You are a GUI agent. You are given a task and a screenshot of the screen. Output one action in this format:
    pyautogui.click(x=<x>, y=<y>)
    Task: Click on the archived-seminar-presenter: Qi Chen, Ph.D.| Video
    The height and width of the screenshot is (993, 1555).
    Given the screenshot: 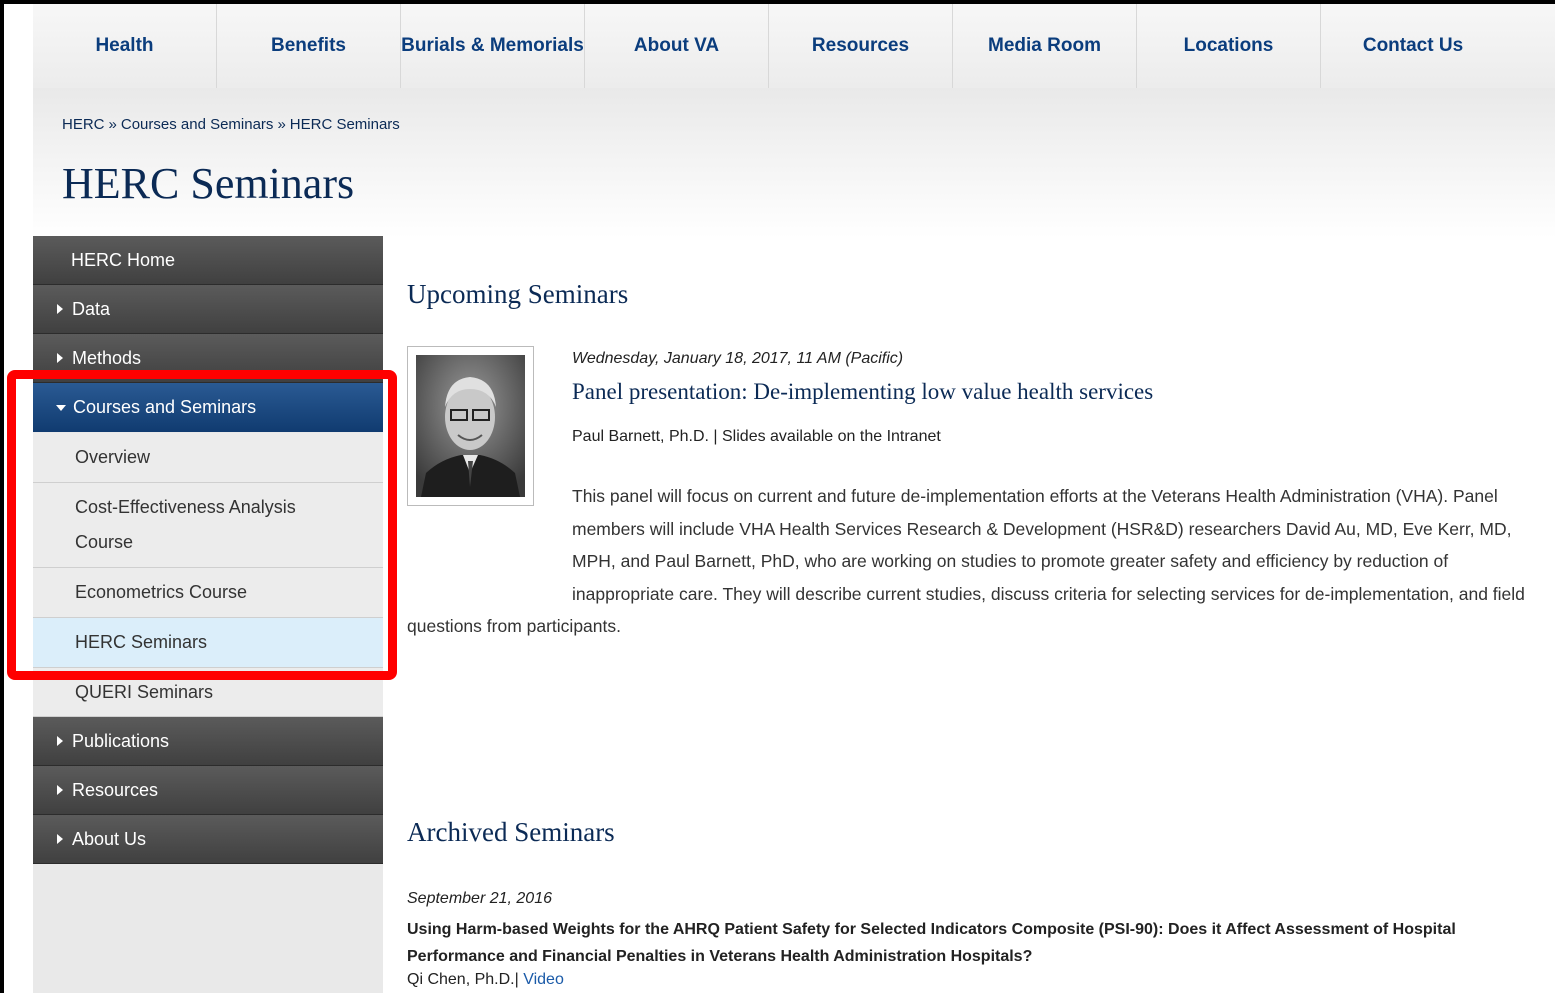 What is the action you would take?
    pyautogui.click(x=485, y=980)
    